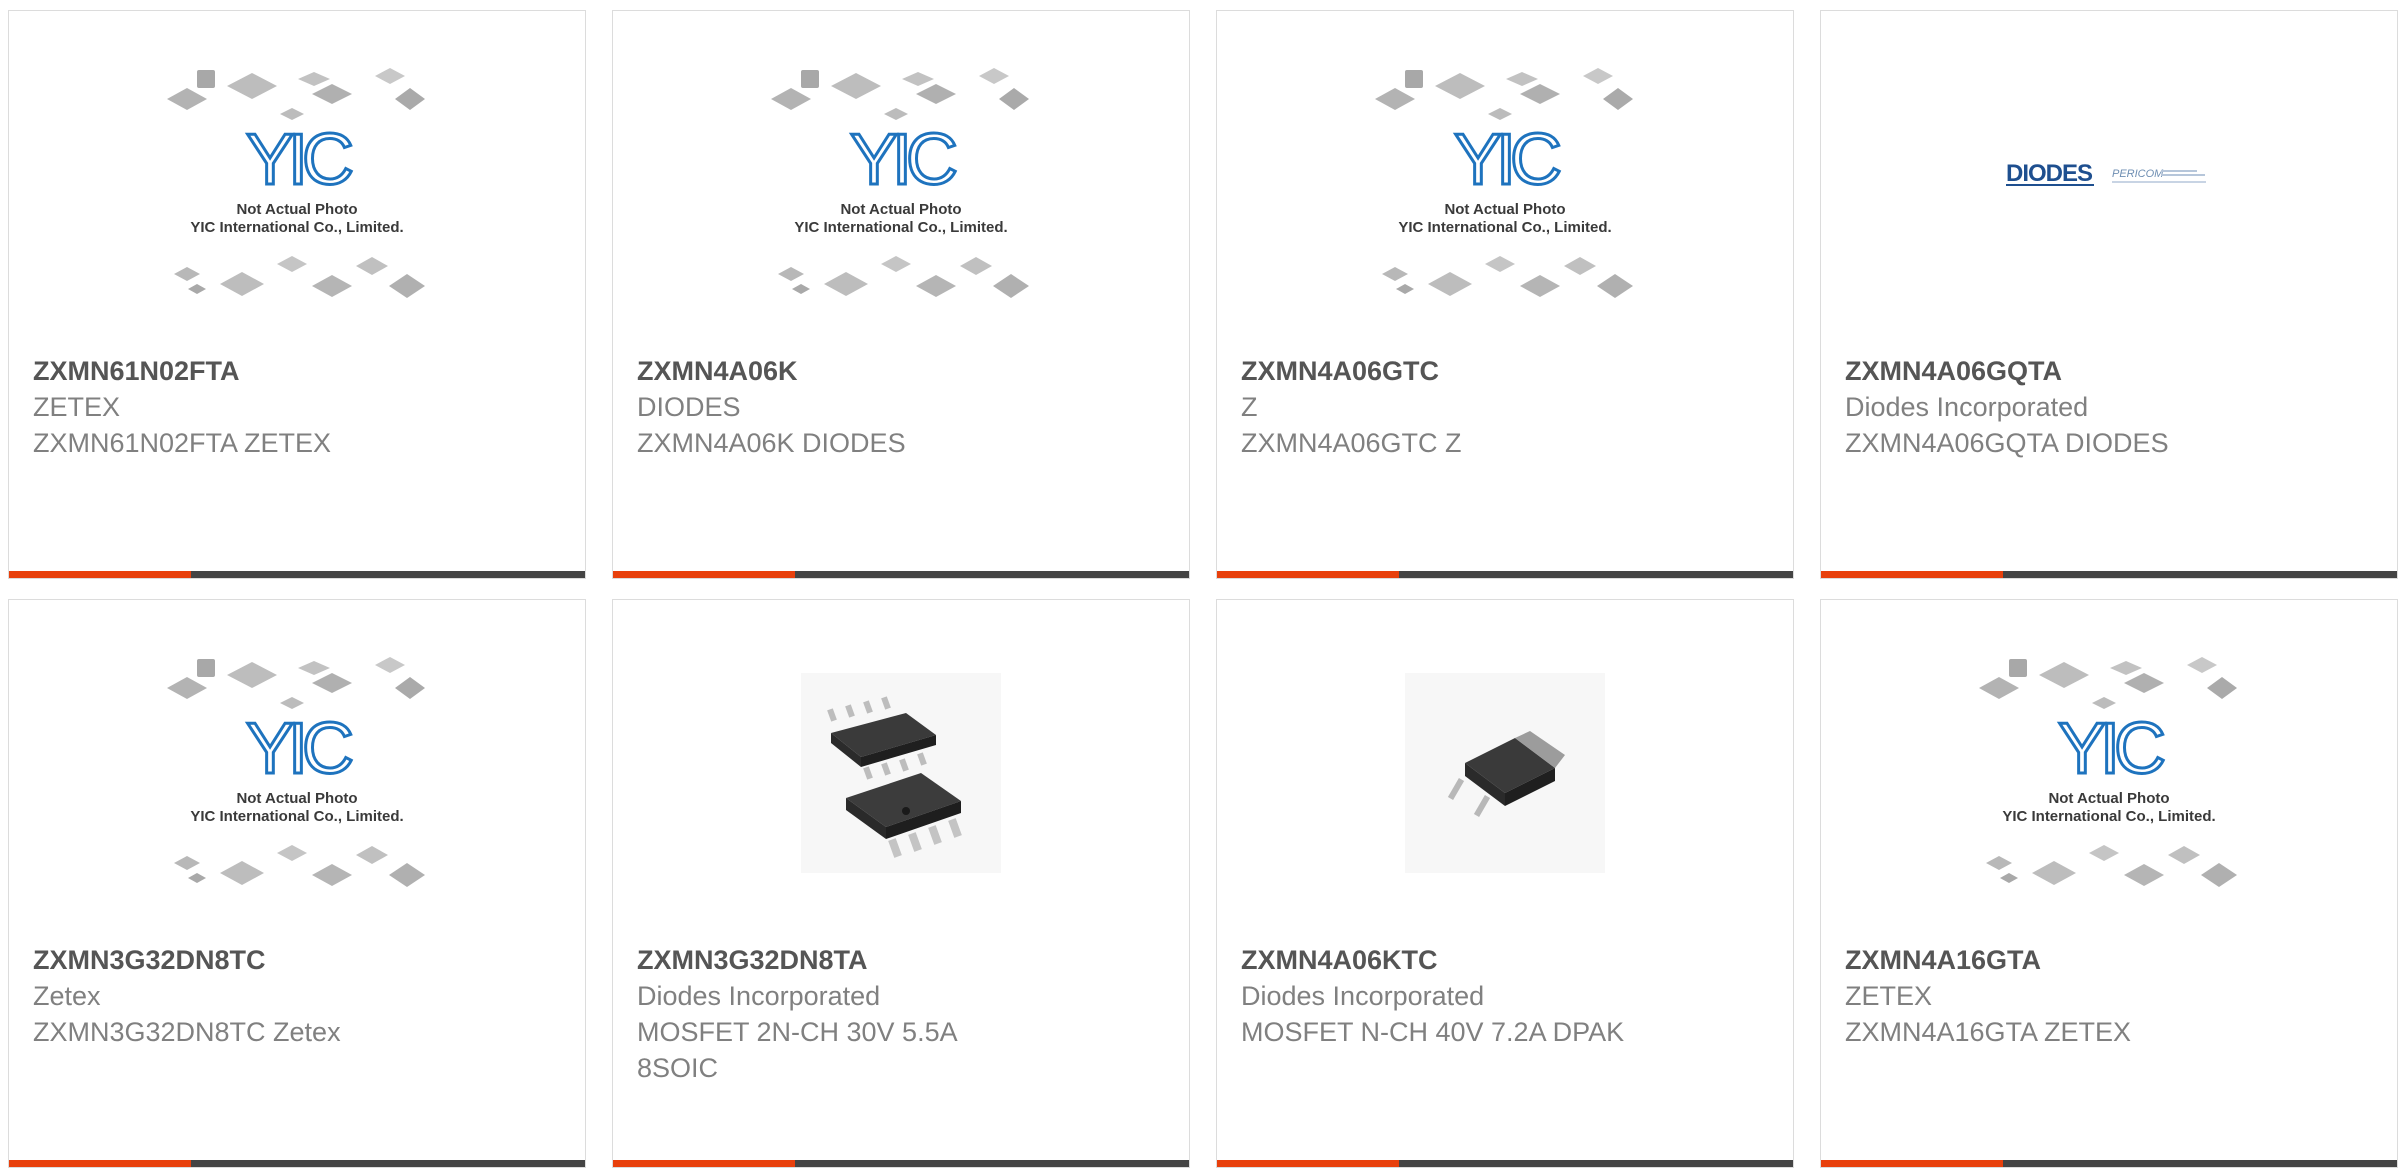 This screenshot has width=2400, height=1168. Describe the element at coordinates (881, 737) in the screenshot. I see `soic8-back-chip` at that location.